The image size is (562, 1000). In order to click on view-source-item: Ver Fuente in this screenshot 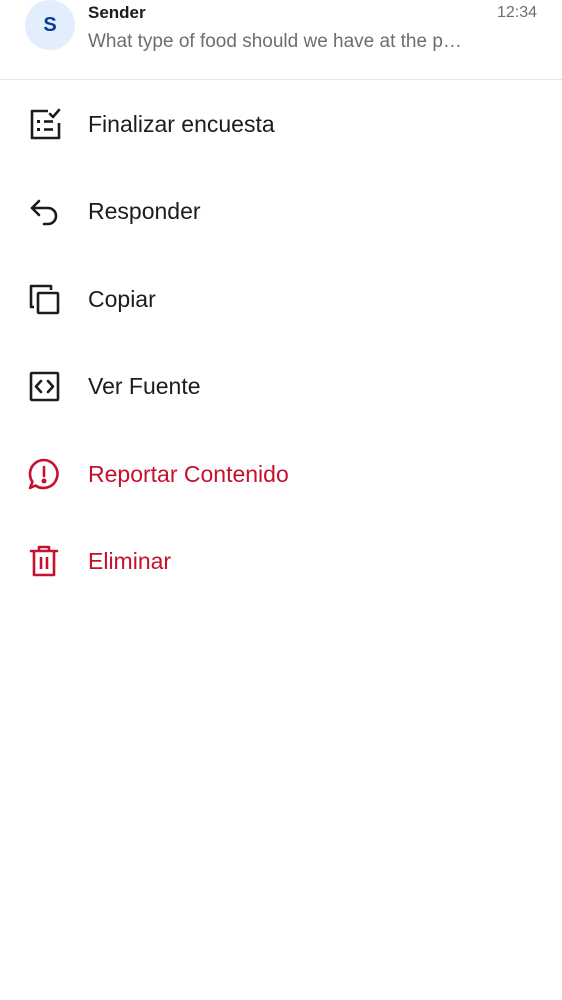, I will do `click(281, 387)`.